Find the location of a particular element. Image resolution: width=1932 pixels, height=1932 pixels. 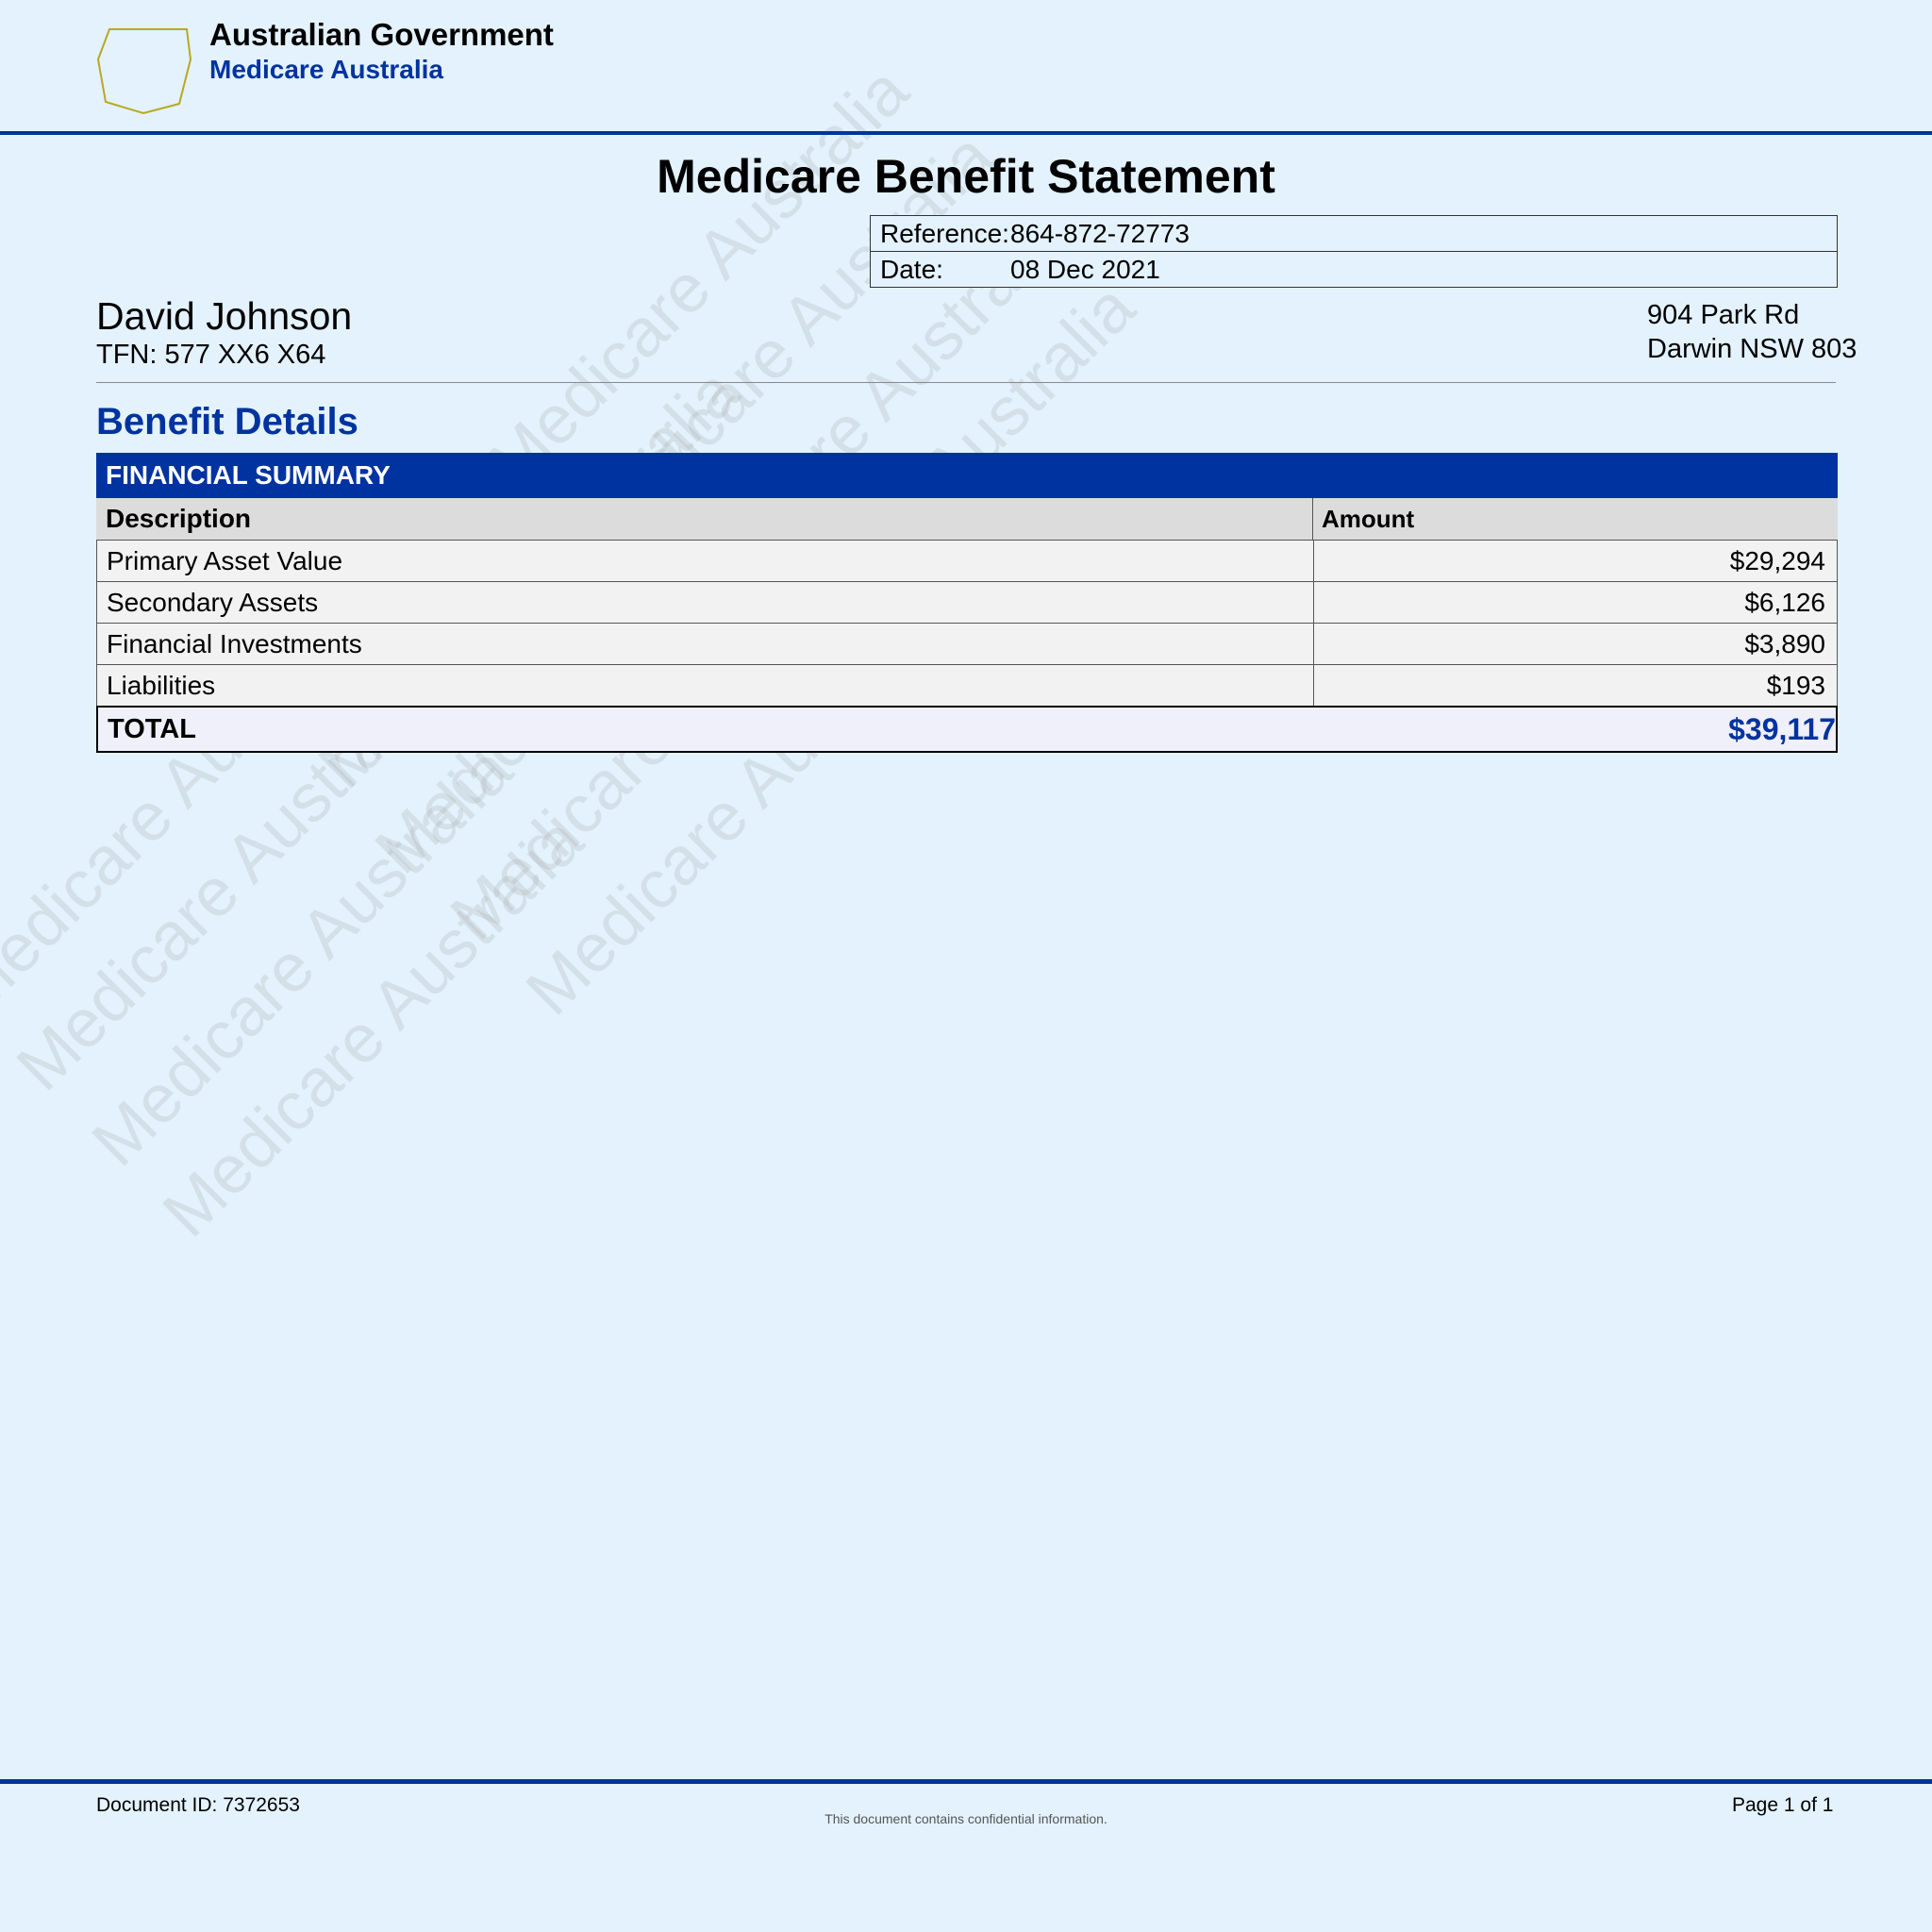

reference-value: 864-872-72773 is located at coordinates (1100, 233).